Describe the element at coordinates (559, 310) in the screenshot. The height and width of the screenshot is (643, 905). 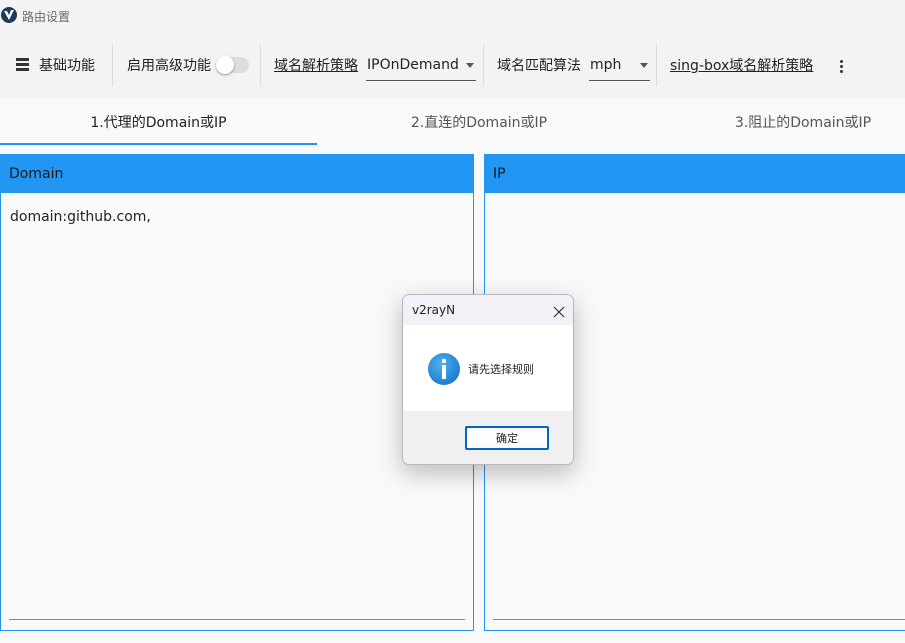
I see `close-icon` at that location.